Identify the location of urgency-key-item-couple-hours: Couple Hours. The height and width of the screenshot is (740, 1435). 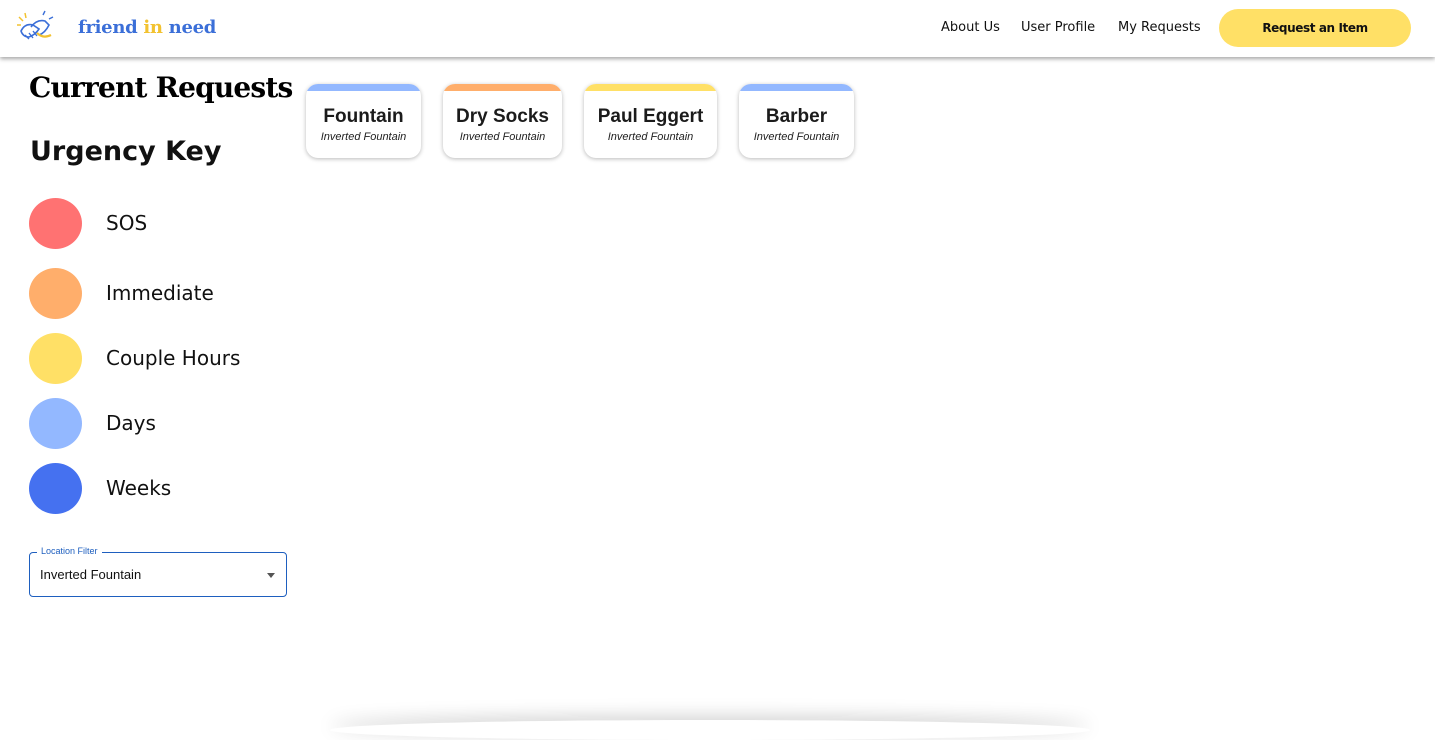
(159, 359).